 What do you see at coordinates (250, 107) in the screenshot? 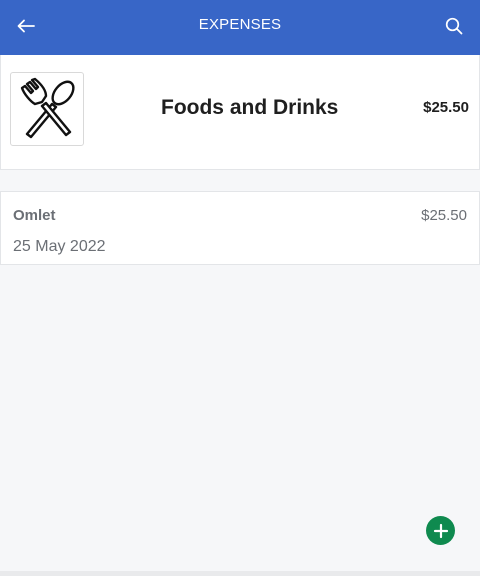
I see `category-name: Foods and Drinks` at bounding box center [250, 107].